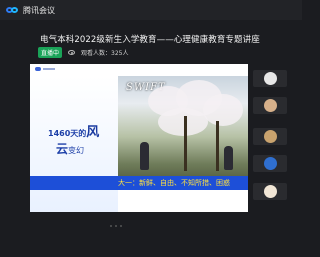 Image resolution: width=320 pixels, height=257 pixels. Describe the element at coordinates (151, 10) in the screenshot. I see `title-bar: 腾讯会议` at that location.